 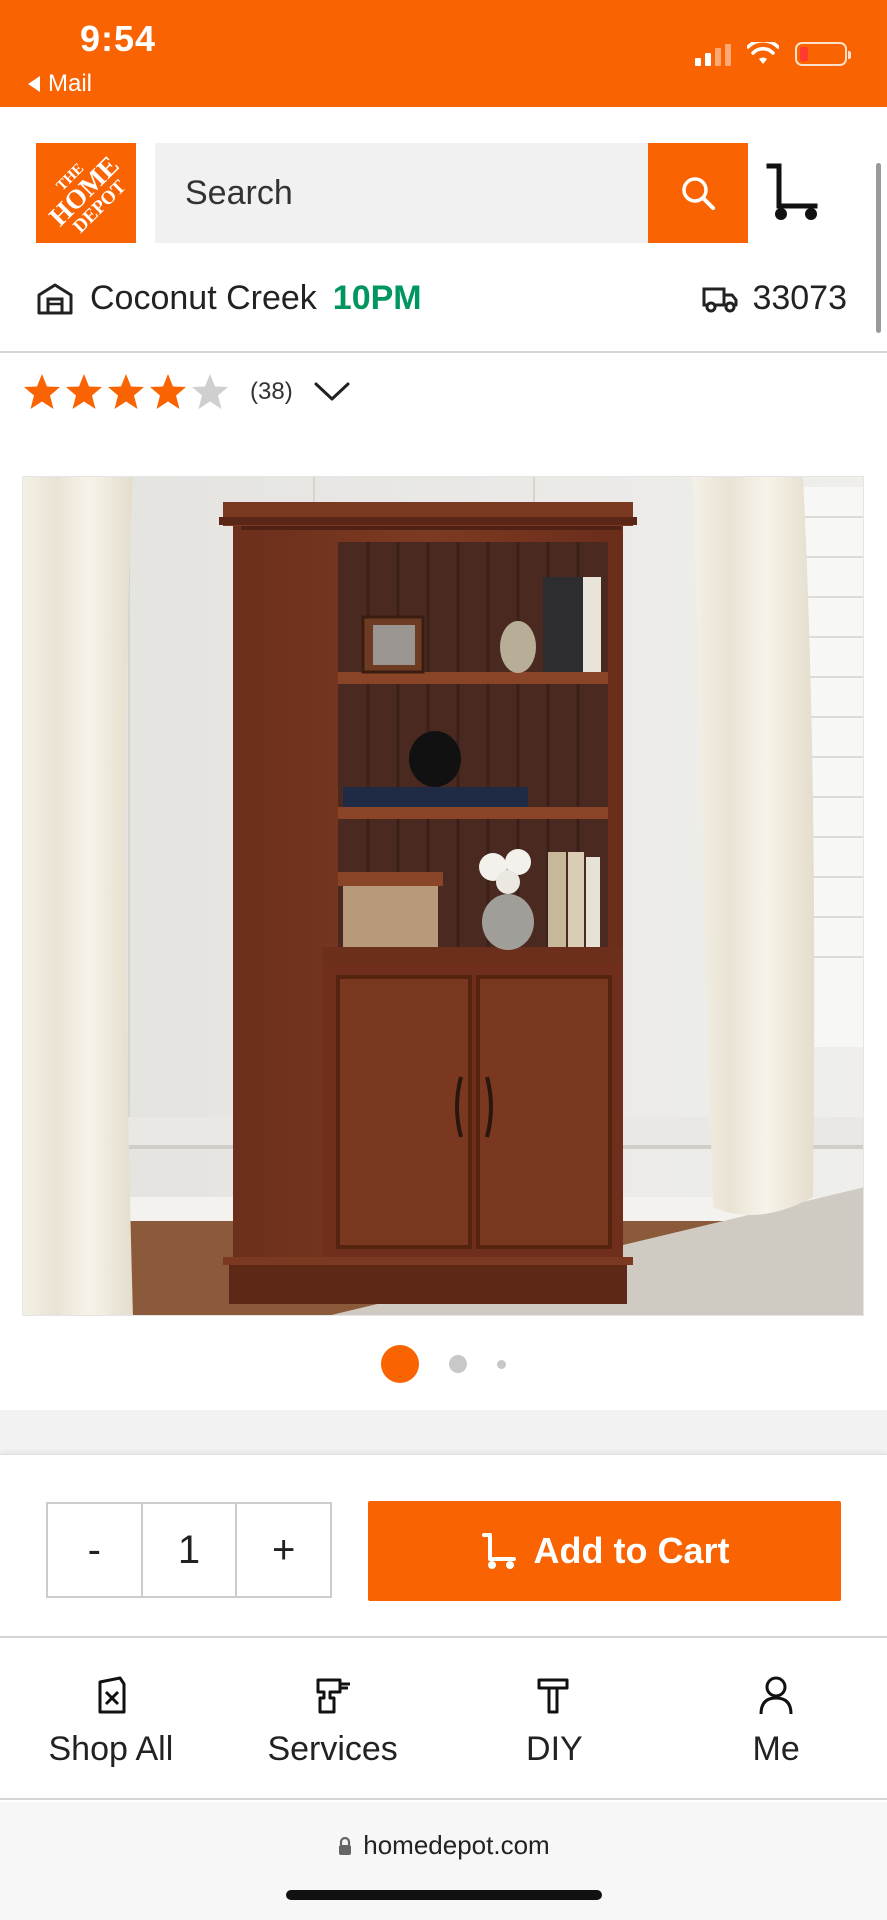 I want to click on store-name: Coconut Creek, so click(x=203, y=298).